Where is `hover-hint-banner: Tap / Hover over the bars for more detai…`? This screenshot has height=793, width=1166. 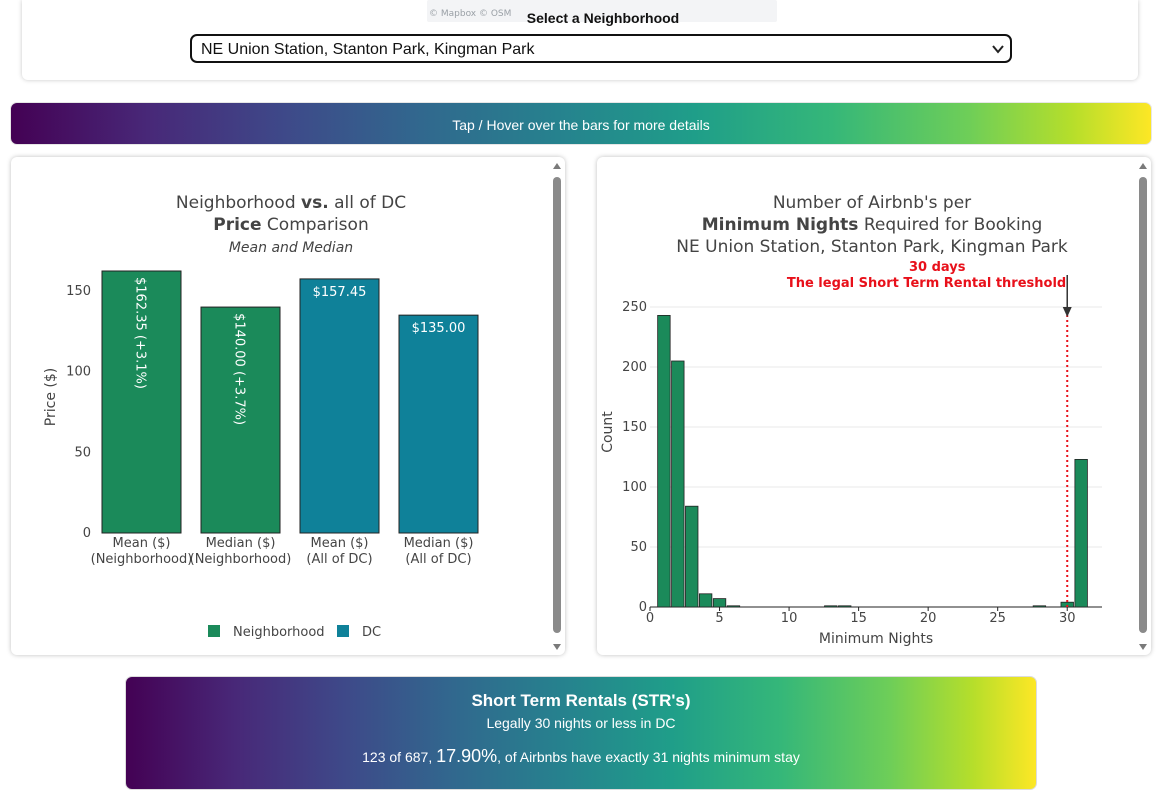 hover-hint-banner: Tap / Hover over the bars for more detai… is located at coordinates (581, 123).